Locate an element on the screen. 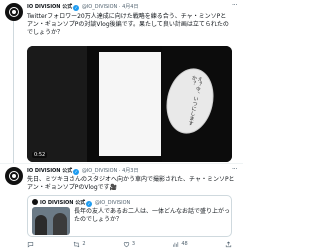 This screenshot has height=250, width=320. video-frame-wall is located at coordinates (57, 104).